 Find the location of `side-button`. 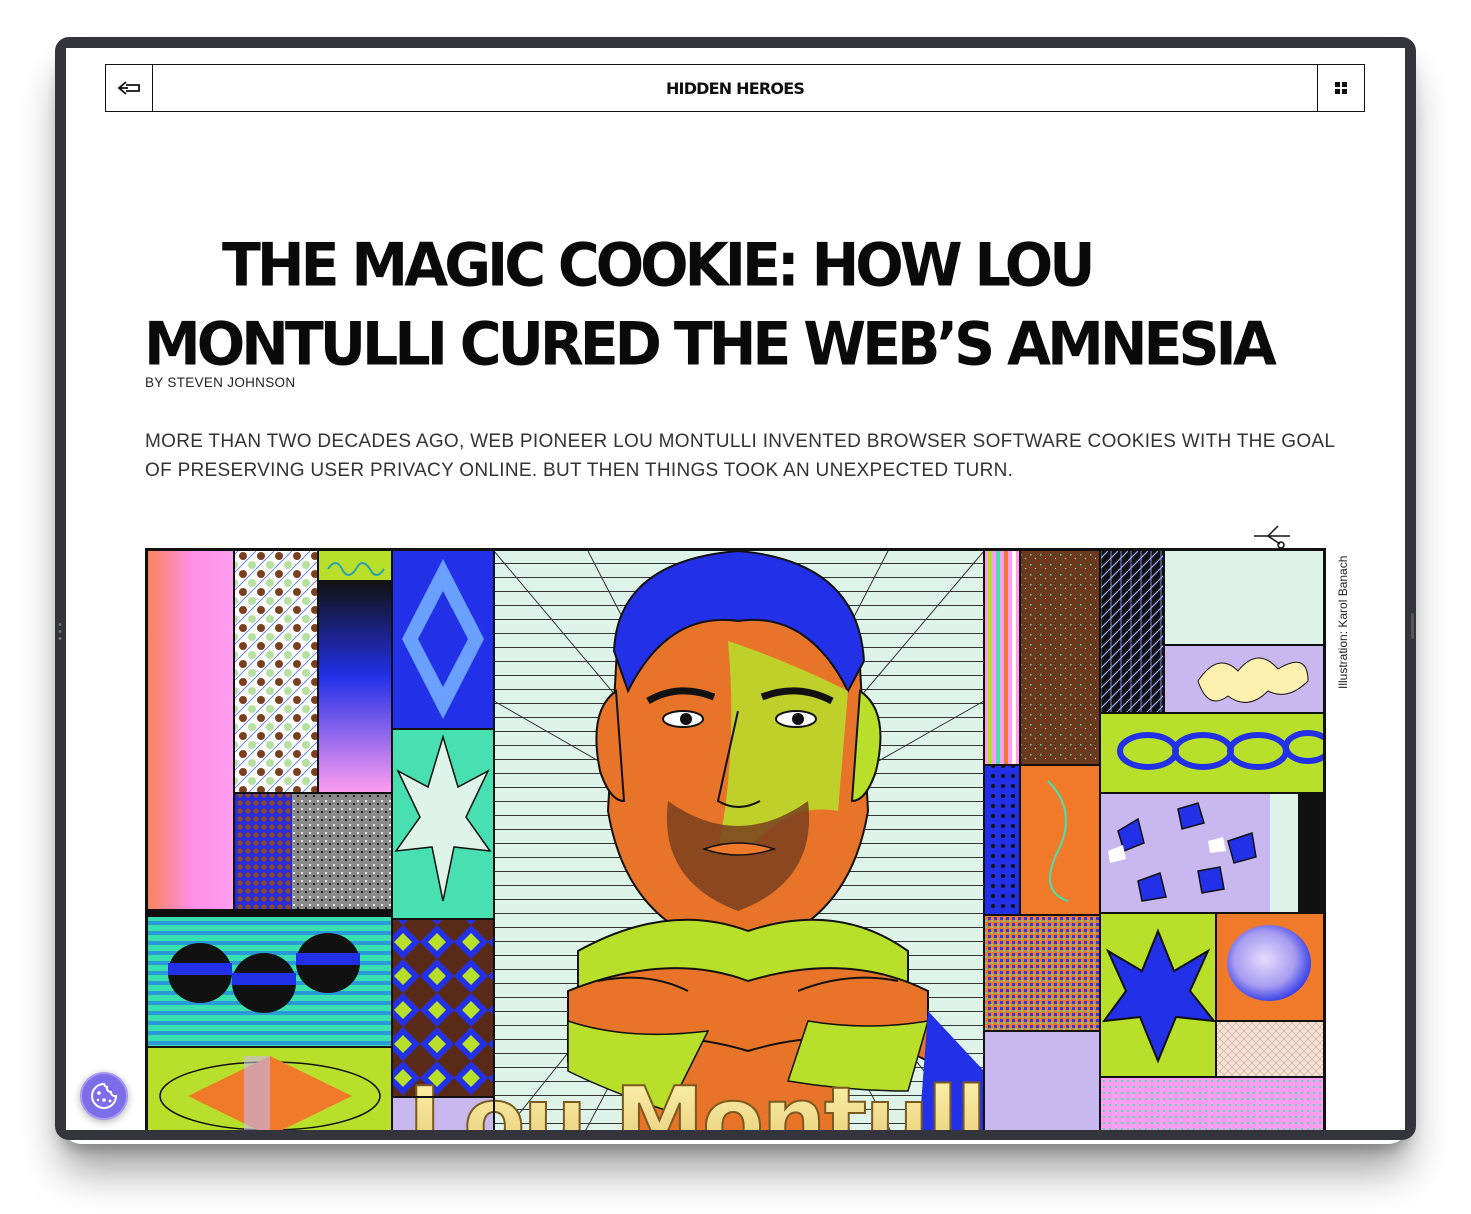

side-button is located at coordinates (1412, 626).